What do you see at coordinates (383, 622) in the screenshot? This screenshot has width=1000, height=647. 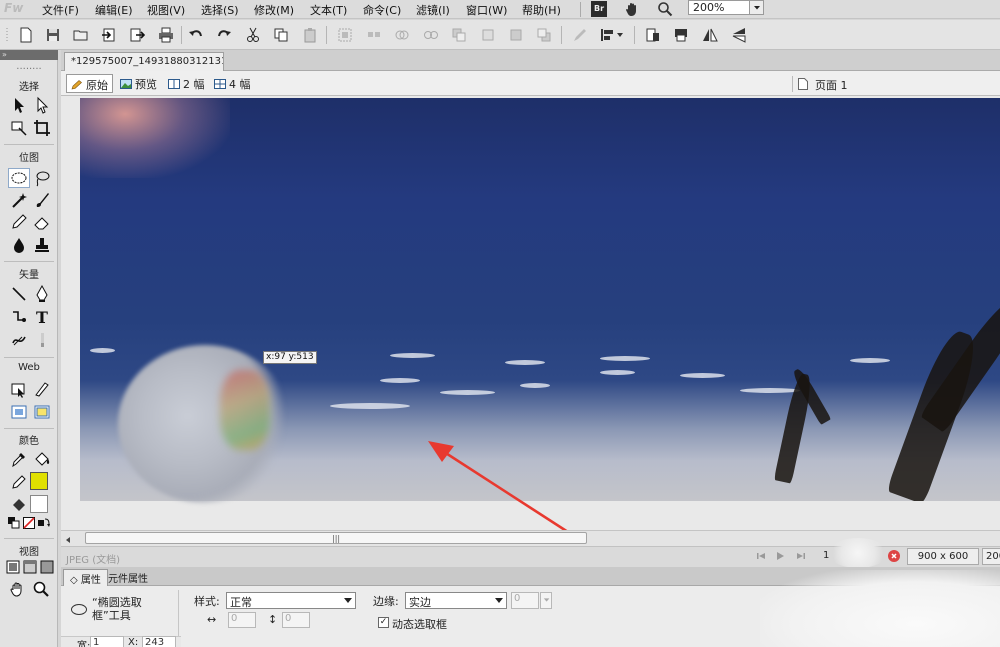 I see `dynamic-marquee-checkbox: ✓` at bounding box center [383, 622].